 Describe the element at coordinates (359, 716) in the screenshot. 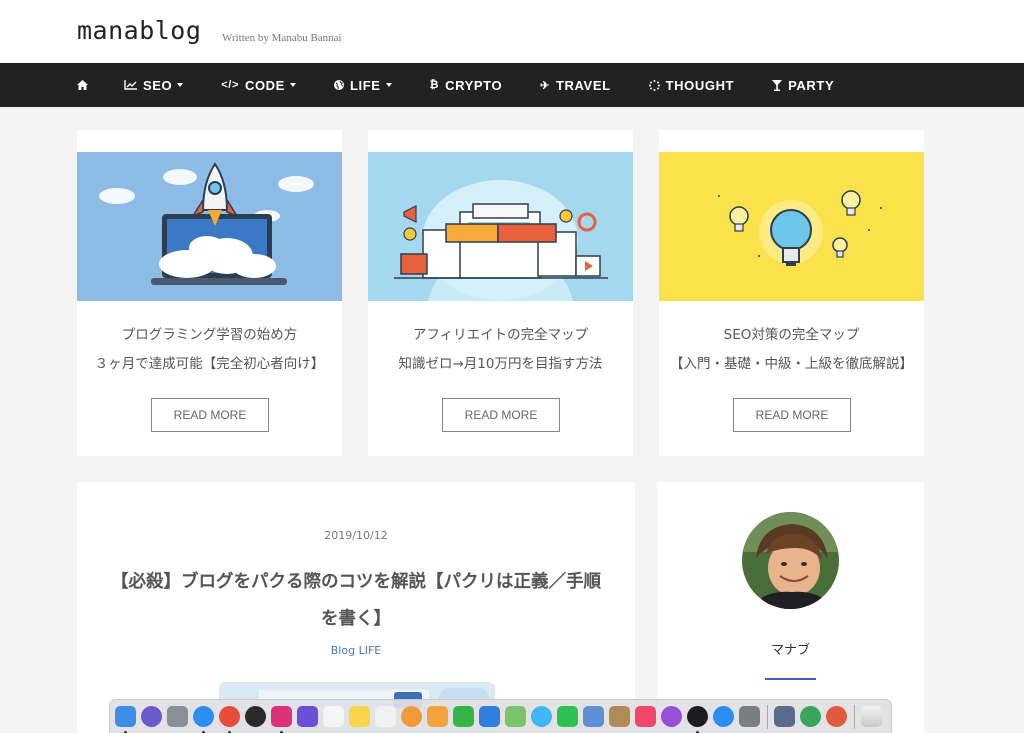

I see `notes-icon` at that location.